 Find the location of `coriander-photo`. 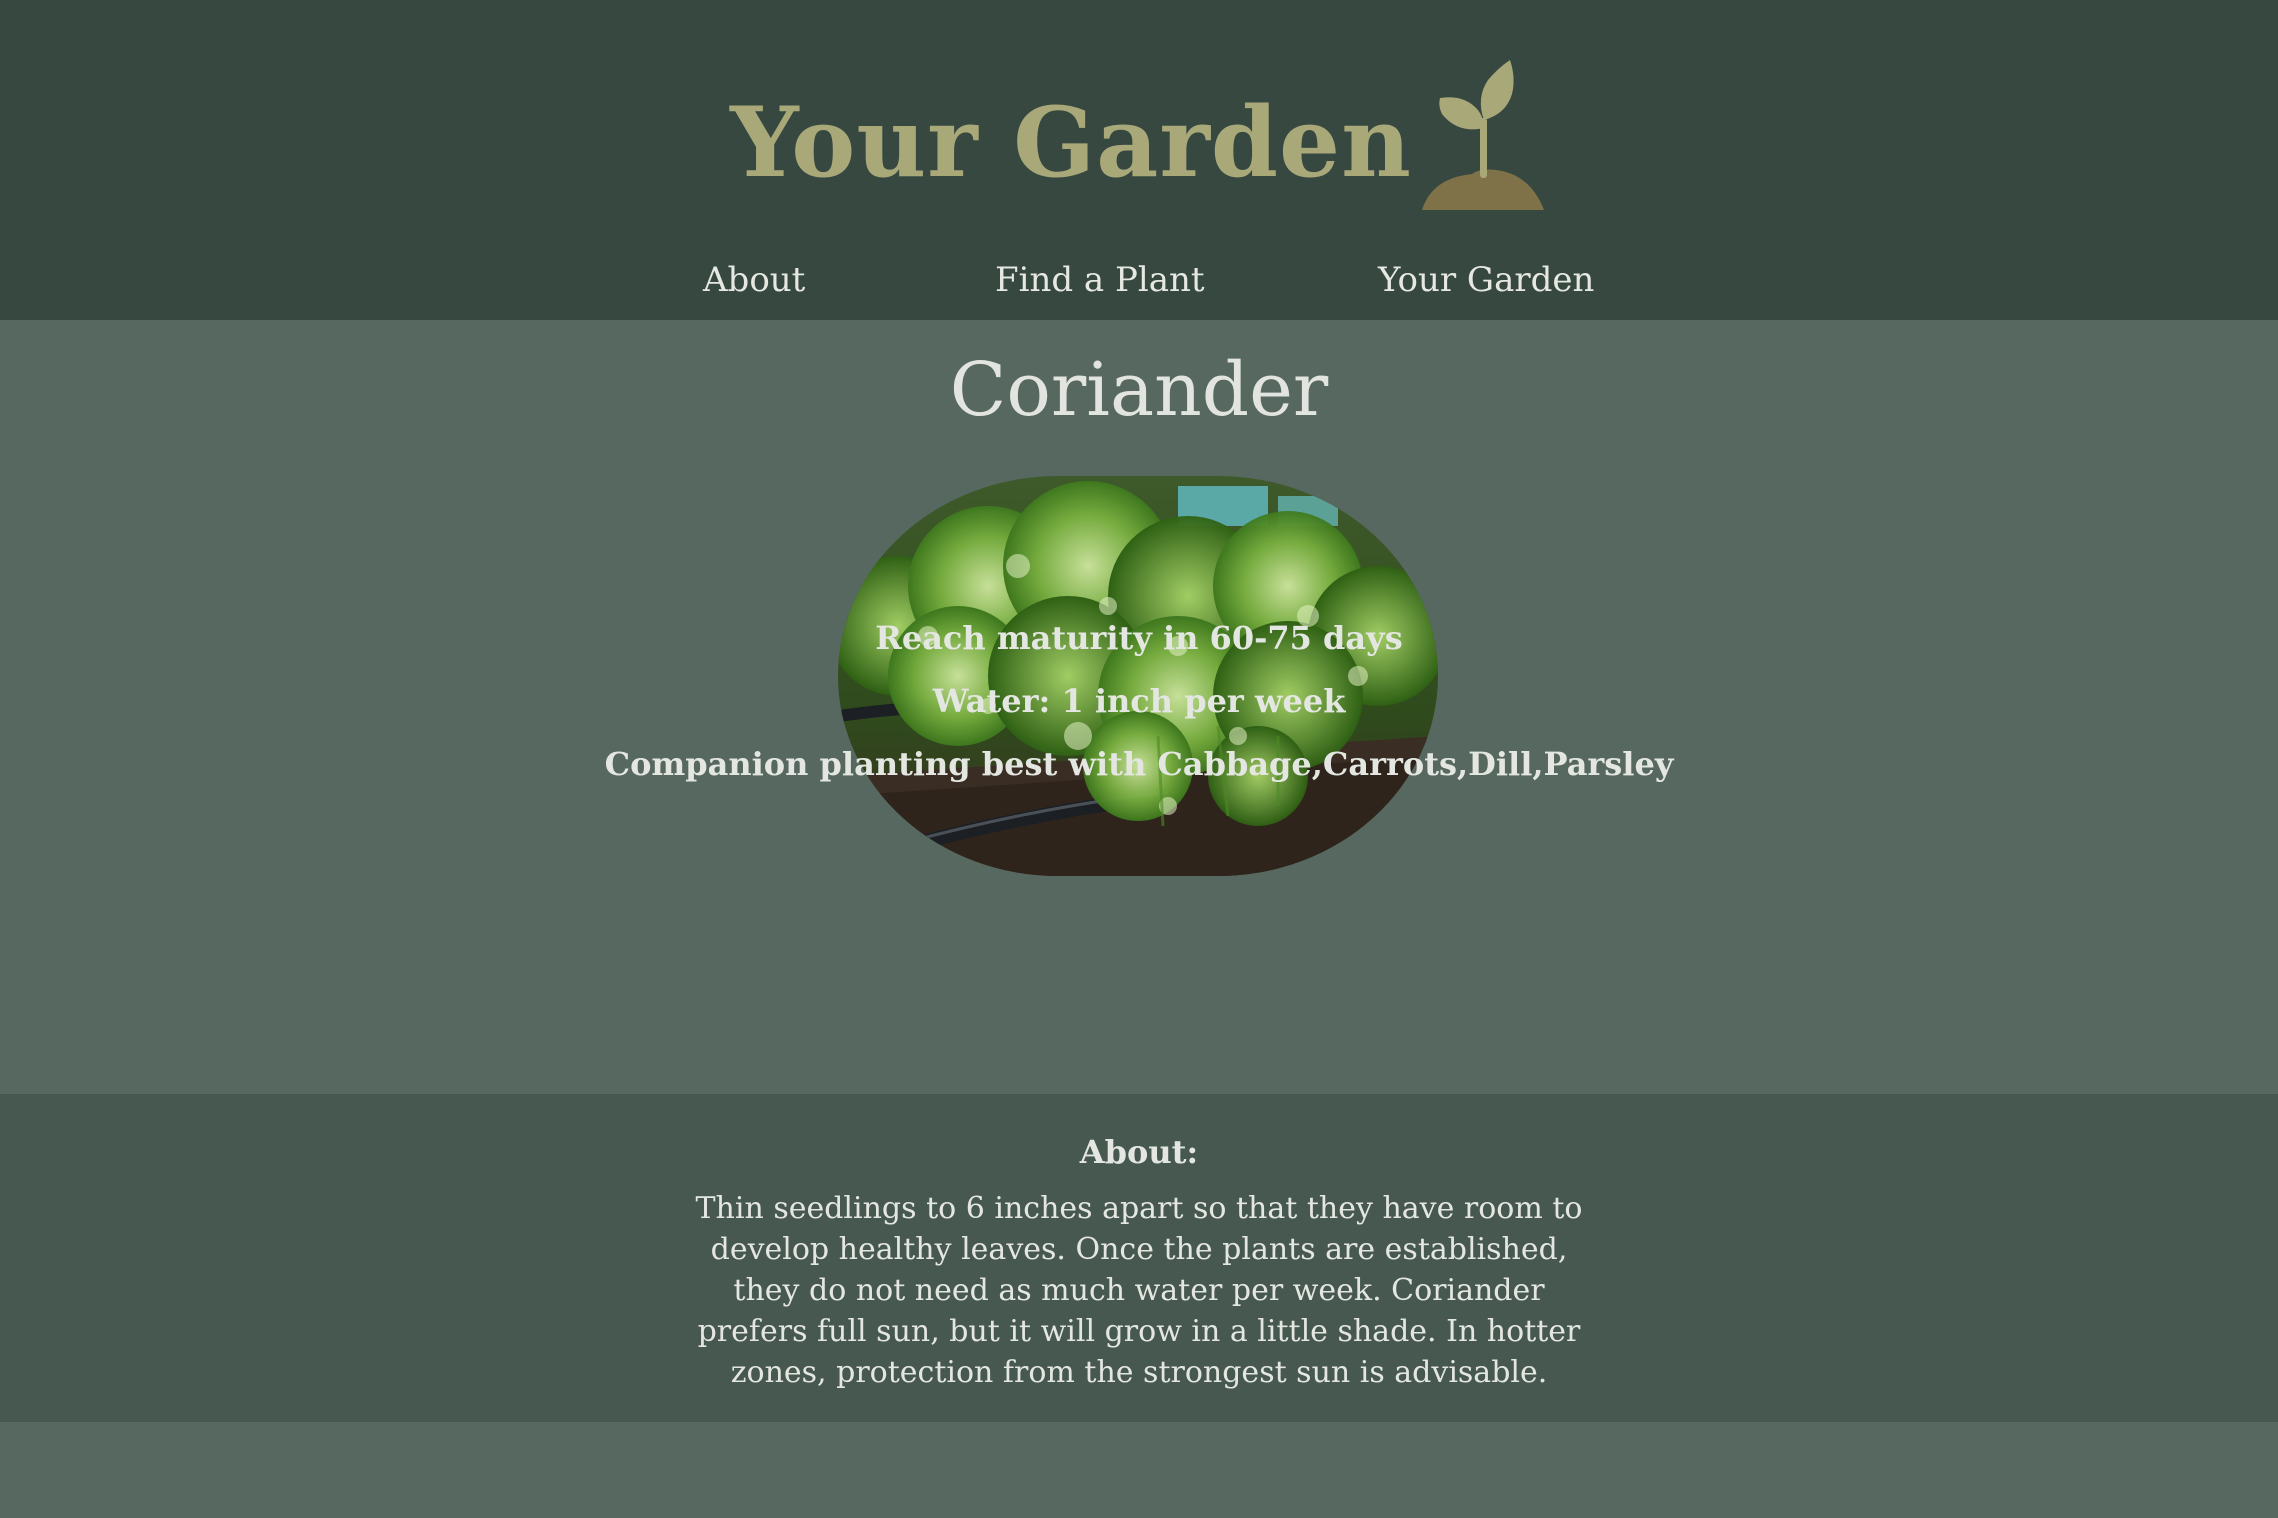

coriander-photo is located at coordinates (1138, 676).